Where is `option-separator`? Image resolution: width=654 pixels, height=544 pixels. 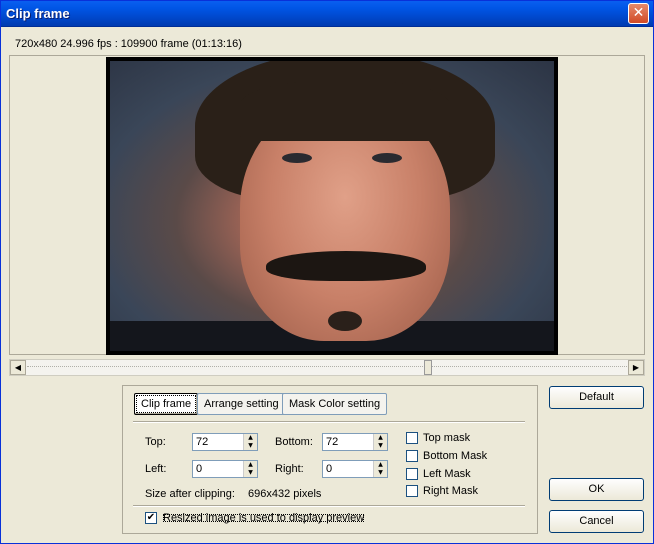 option-separator is located at coordinates (329, 506).